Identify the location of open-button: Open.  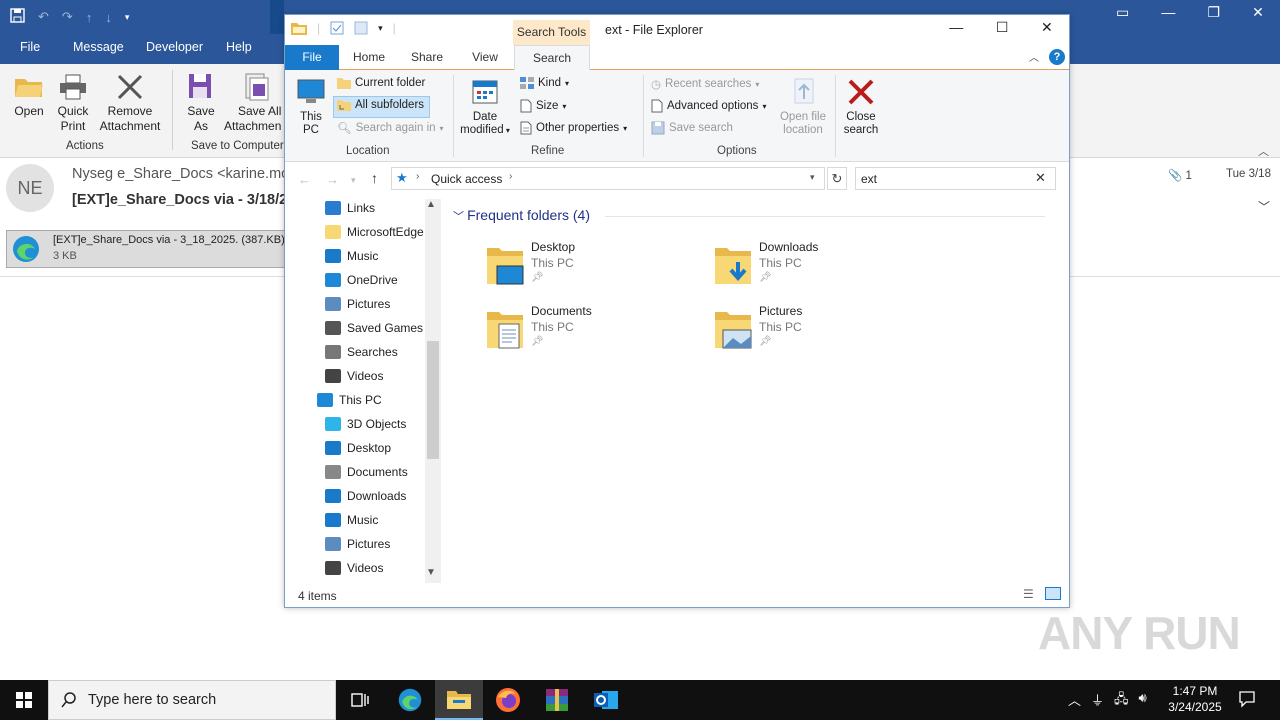
(29, 94).